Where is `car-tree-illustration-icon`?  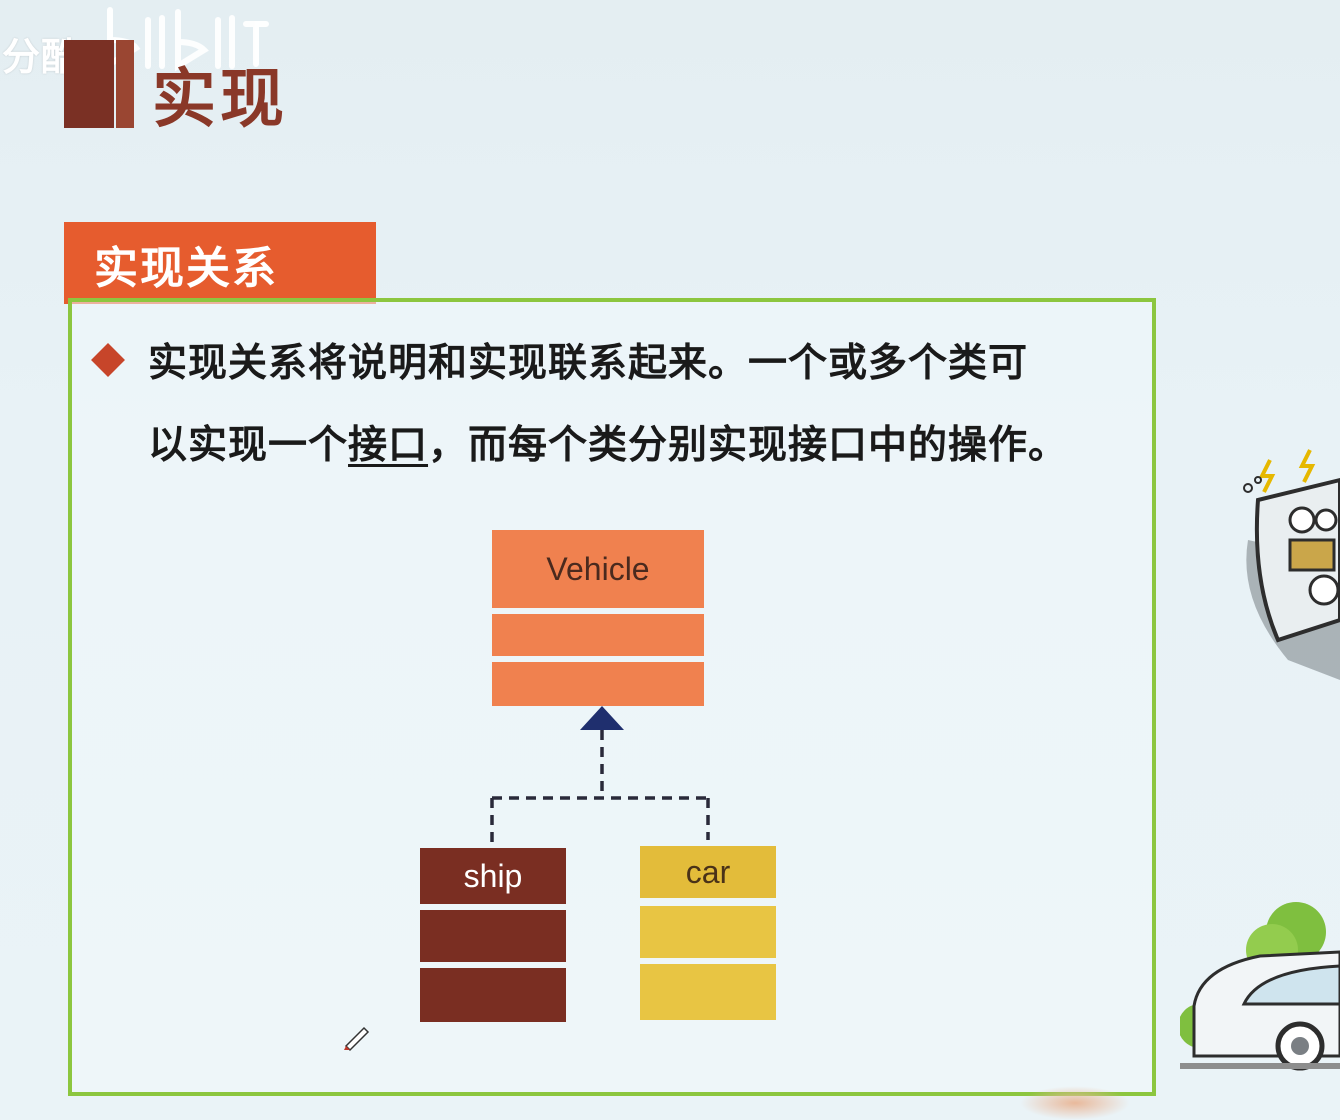 car-tree-illustration-icon is located at coordinates (1260, 986).